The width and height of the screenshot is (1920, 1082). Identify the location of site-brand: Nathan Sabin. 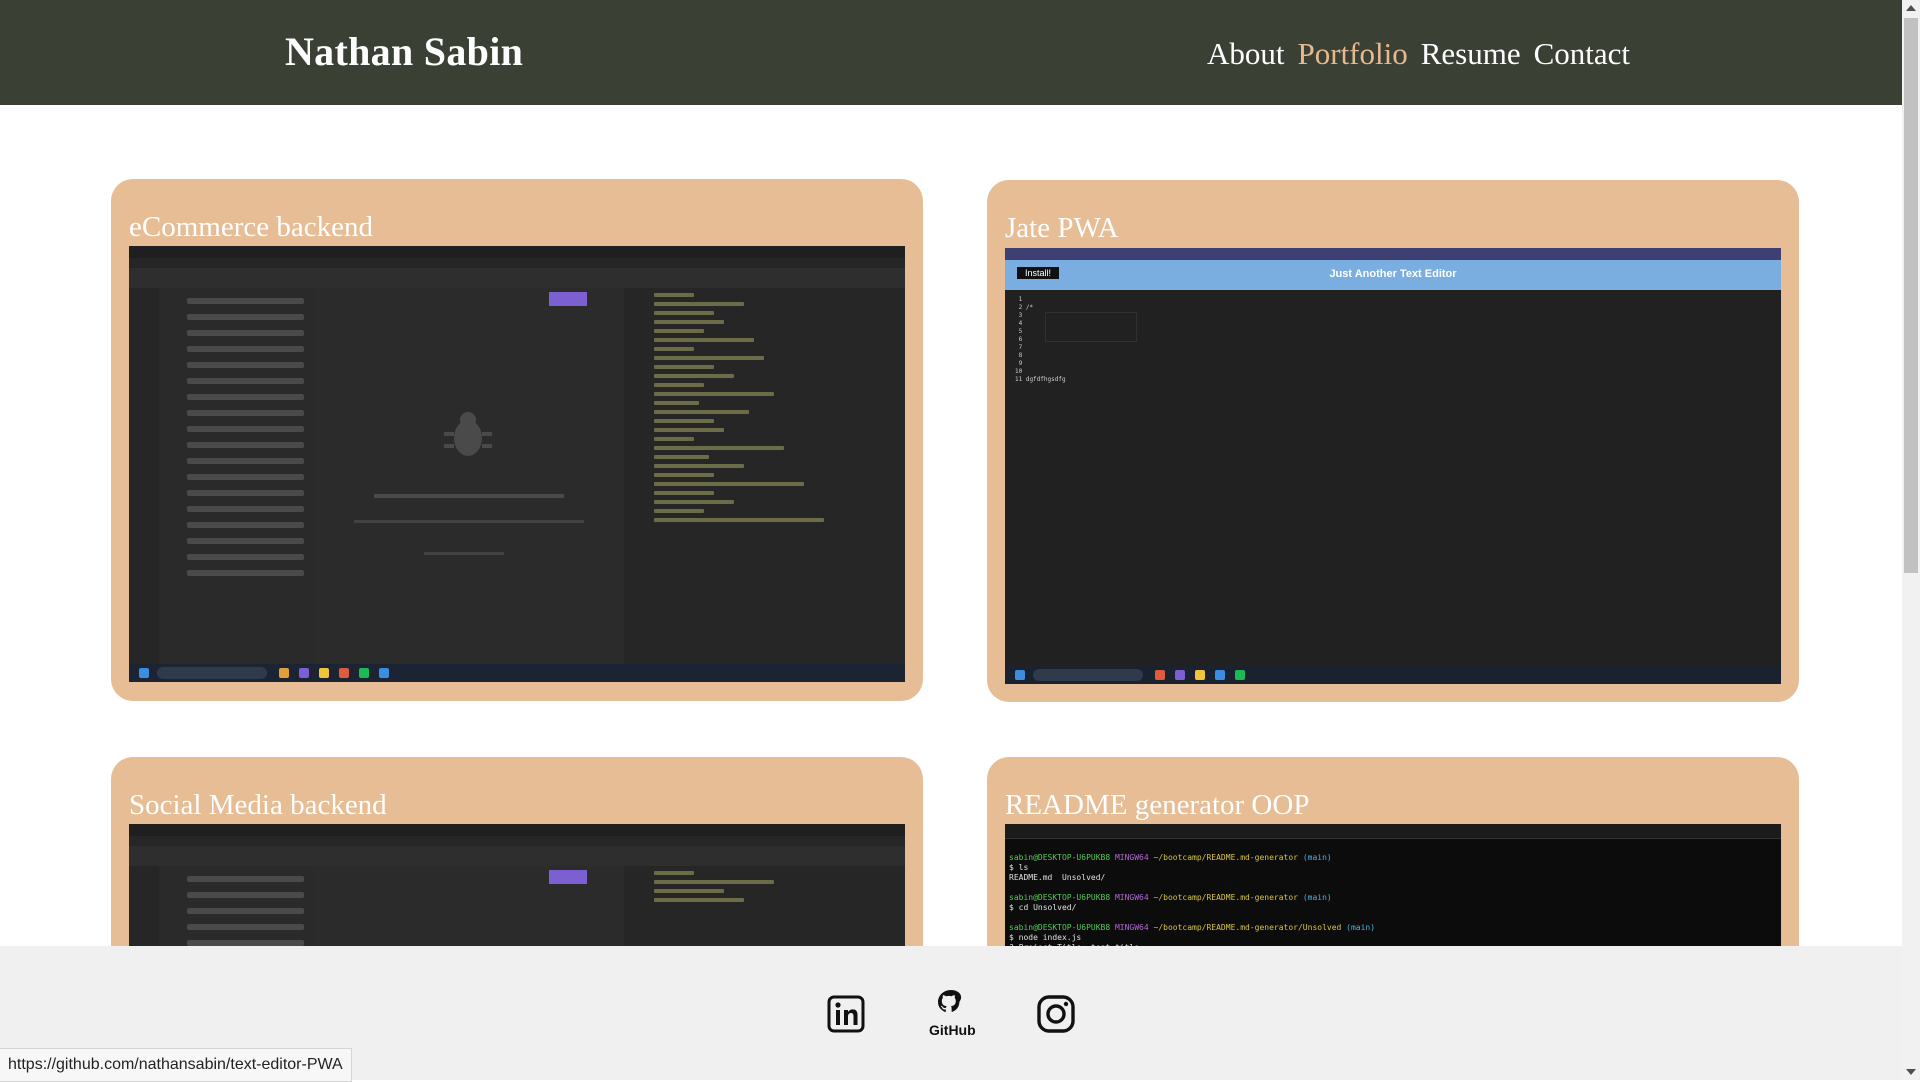
(404, 51).